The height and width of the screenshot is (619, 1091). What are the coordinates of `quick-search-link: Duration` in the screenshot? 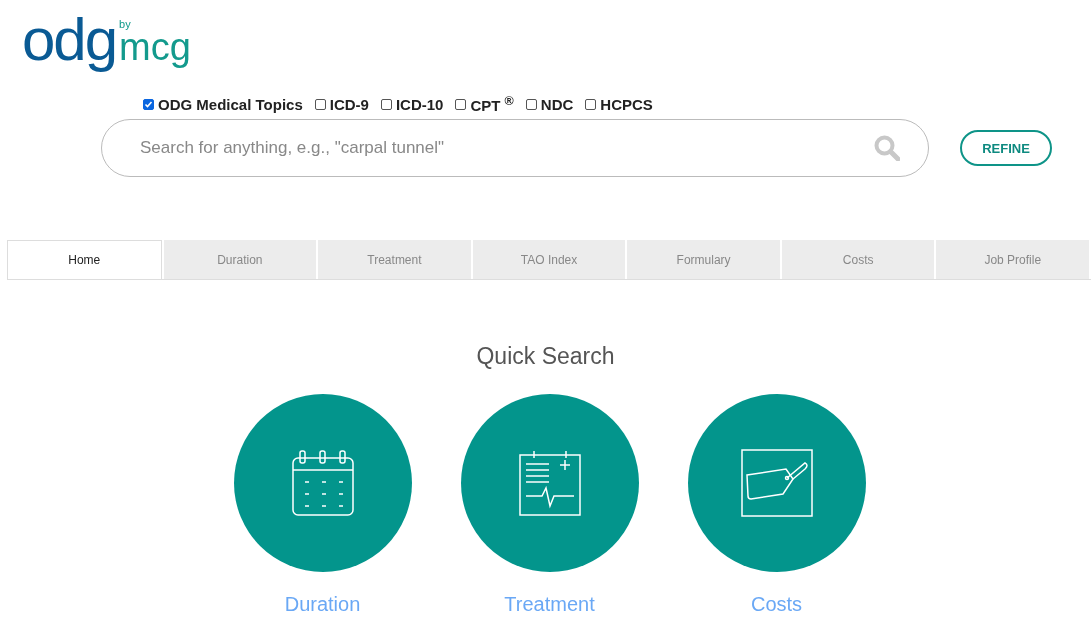 It's located at (322, 604).